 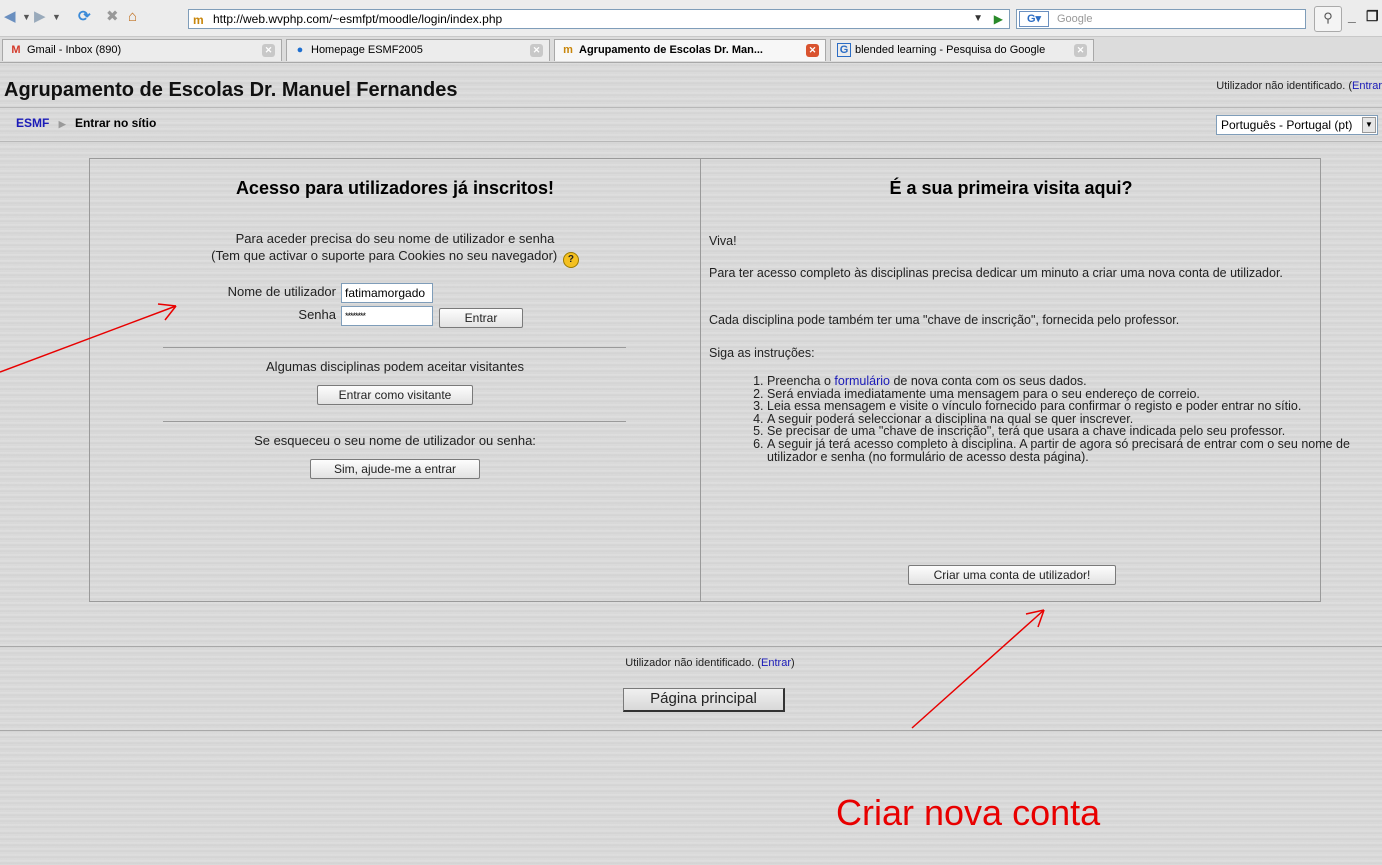 What do you see at coordinates (978, 669) in the screenshot?
I see `arrow-to-create-account` at bounding box center [978, 669].